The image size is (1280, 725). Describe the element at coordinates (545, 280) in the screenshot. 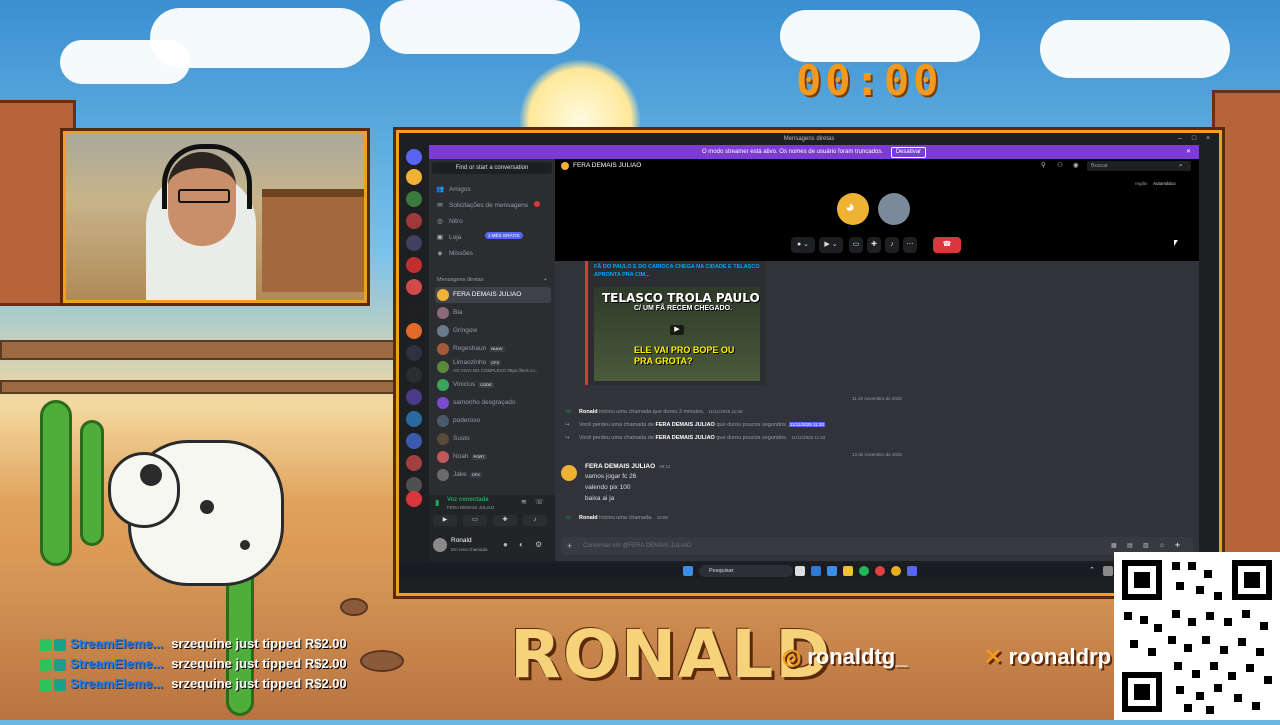

I see `add-dm-icon: +` at that location.